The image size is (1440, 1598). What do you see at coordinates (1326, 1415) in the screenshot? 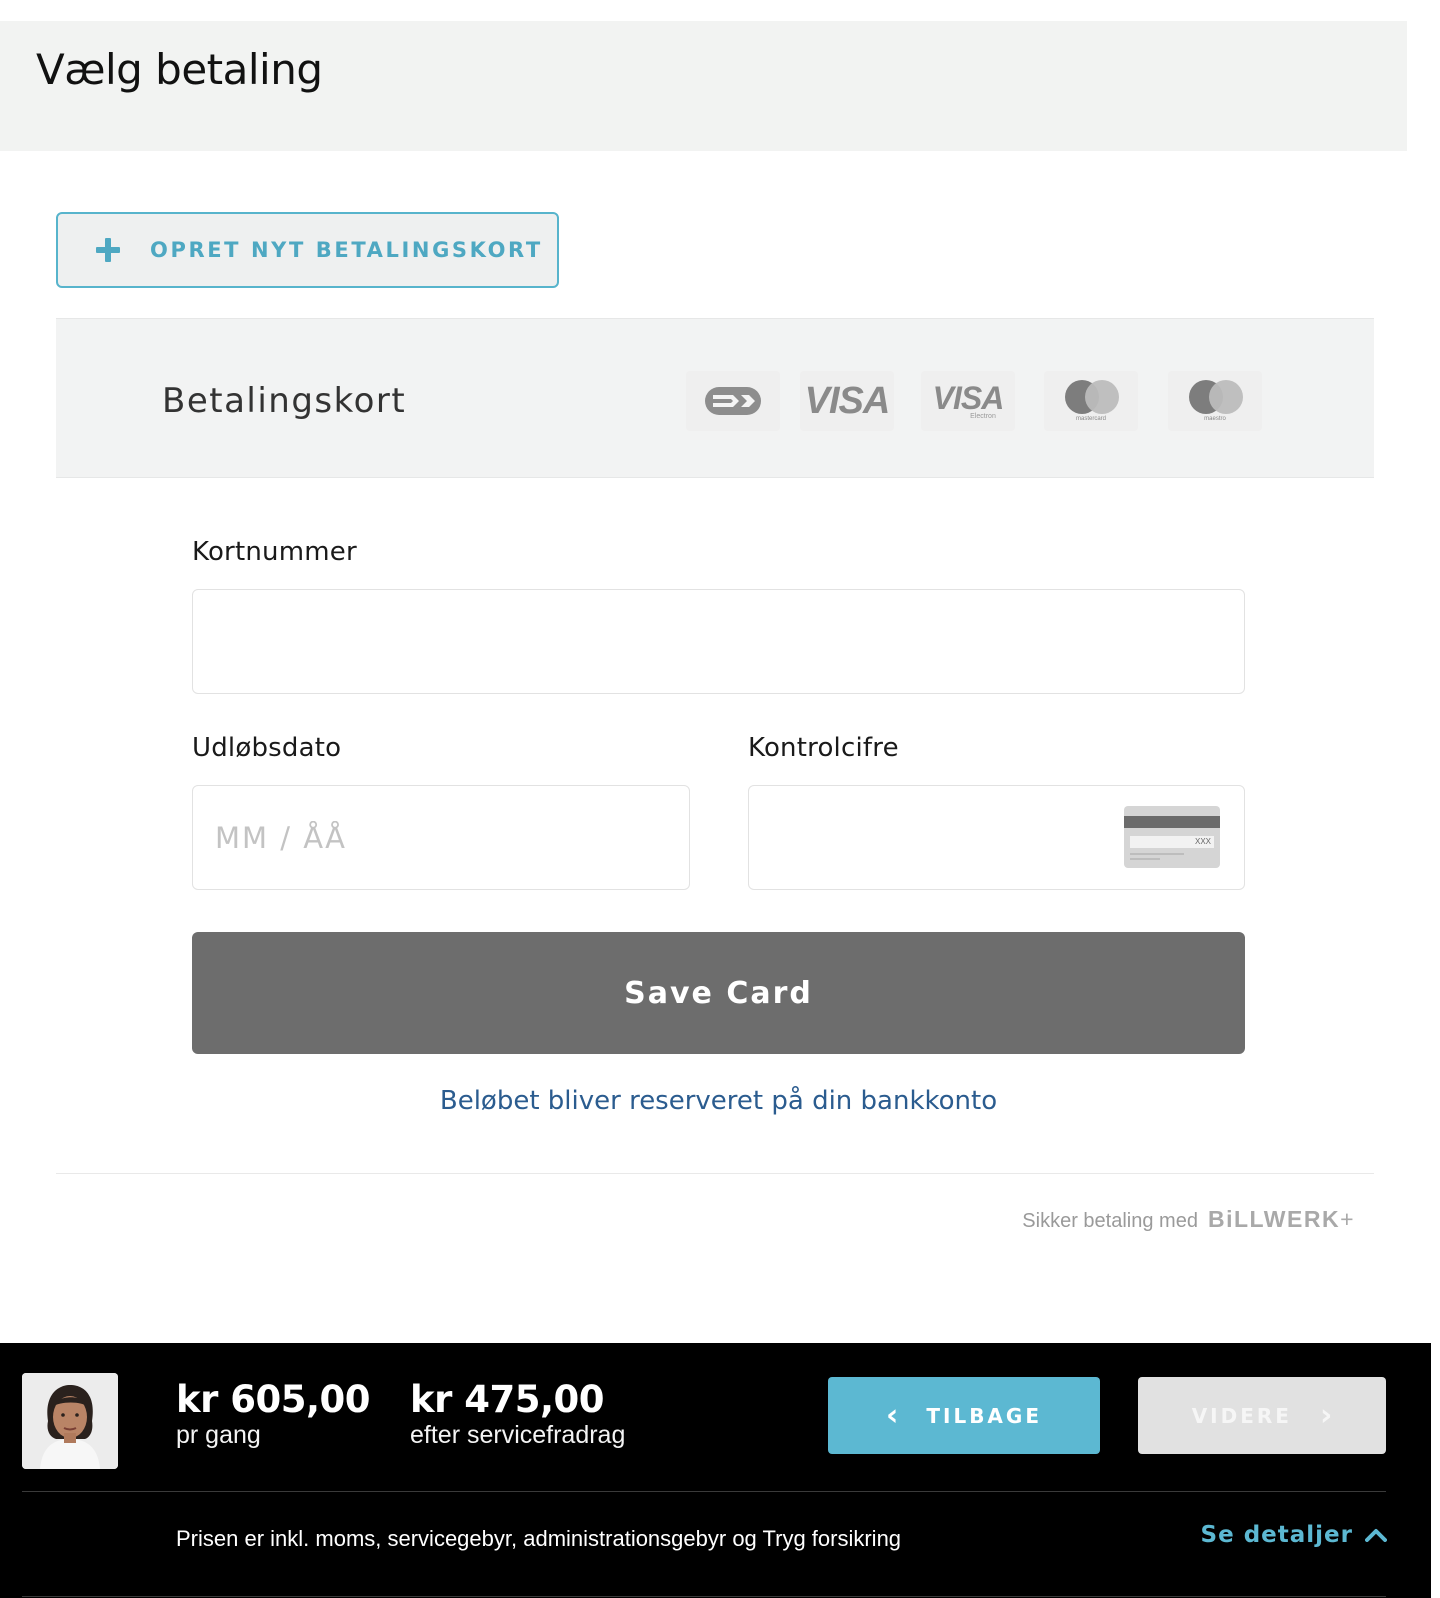
I see `chevron-right-icon: ›` at bounding box center [1326, 1415].